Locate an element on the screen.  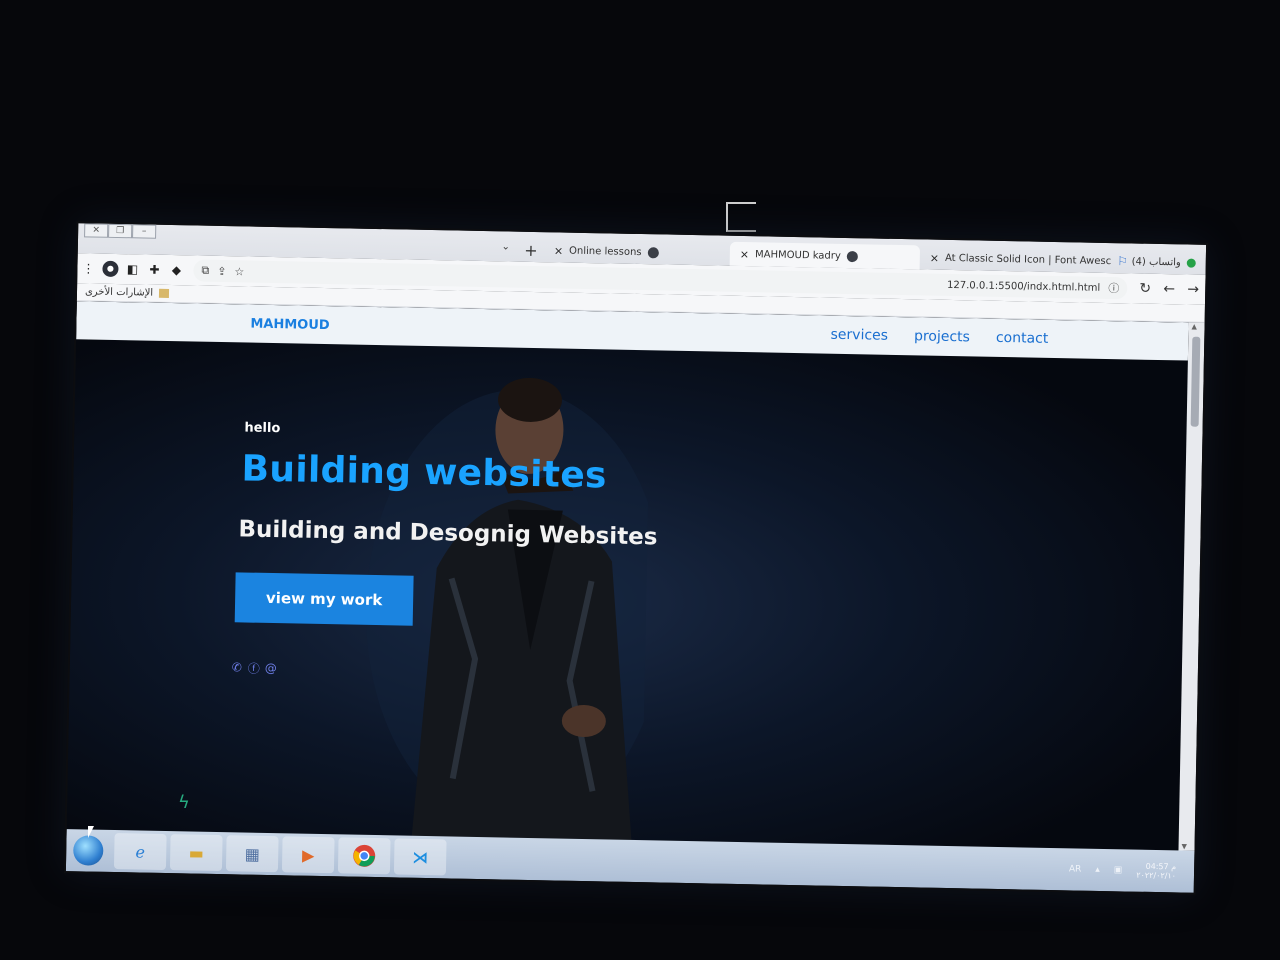
tab-label: Online lessons is located at coordinates (605, 251).